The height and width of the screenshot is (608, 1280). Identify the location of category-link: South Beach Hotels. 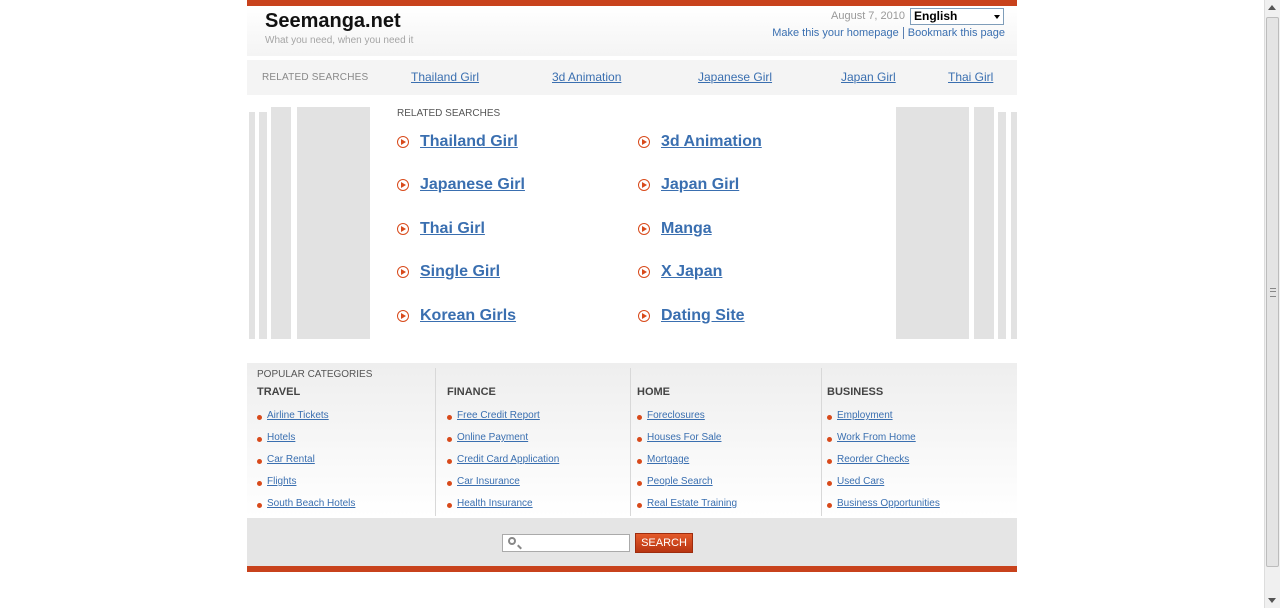
(311, 503).